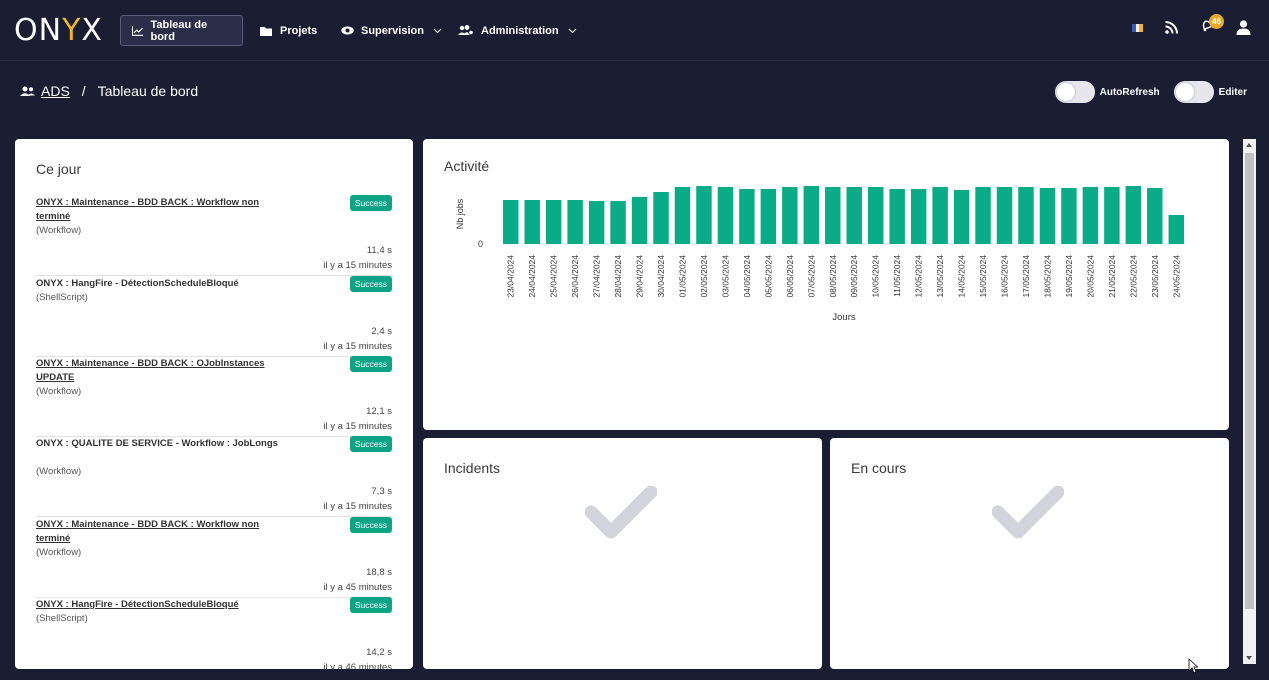  I want to click on x-tick-label: 26/04/2024, so click(575, 276).